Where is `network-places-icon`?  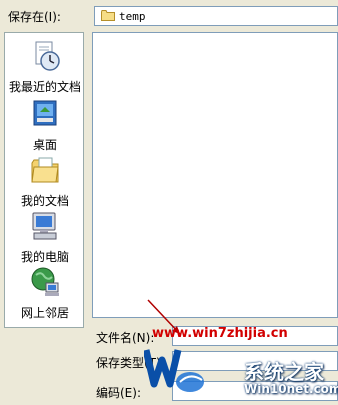 network-places-icon is located at coordinates (45, 281).